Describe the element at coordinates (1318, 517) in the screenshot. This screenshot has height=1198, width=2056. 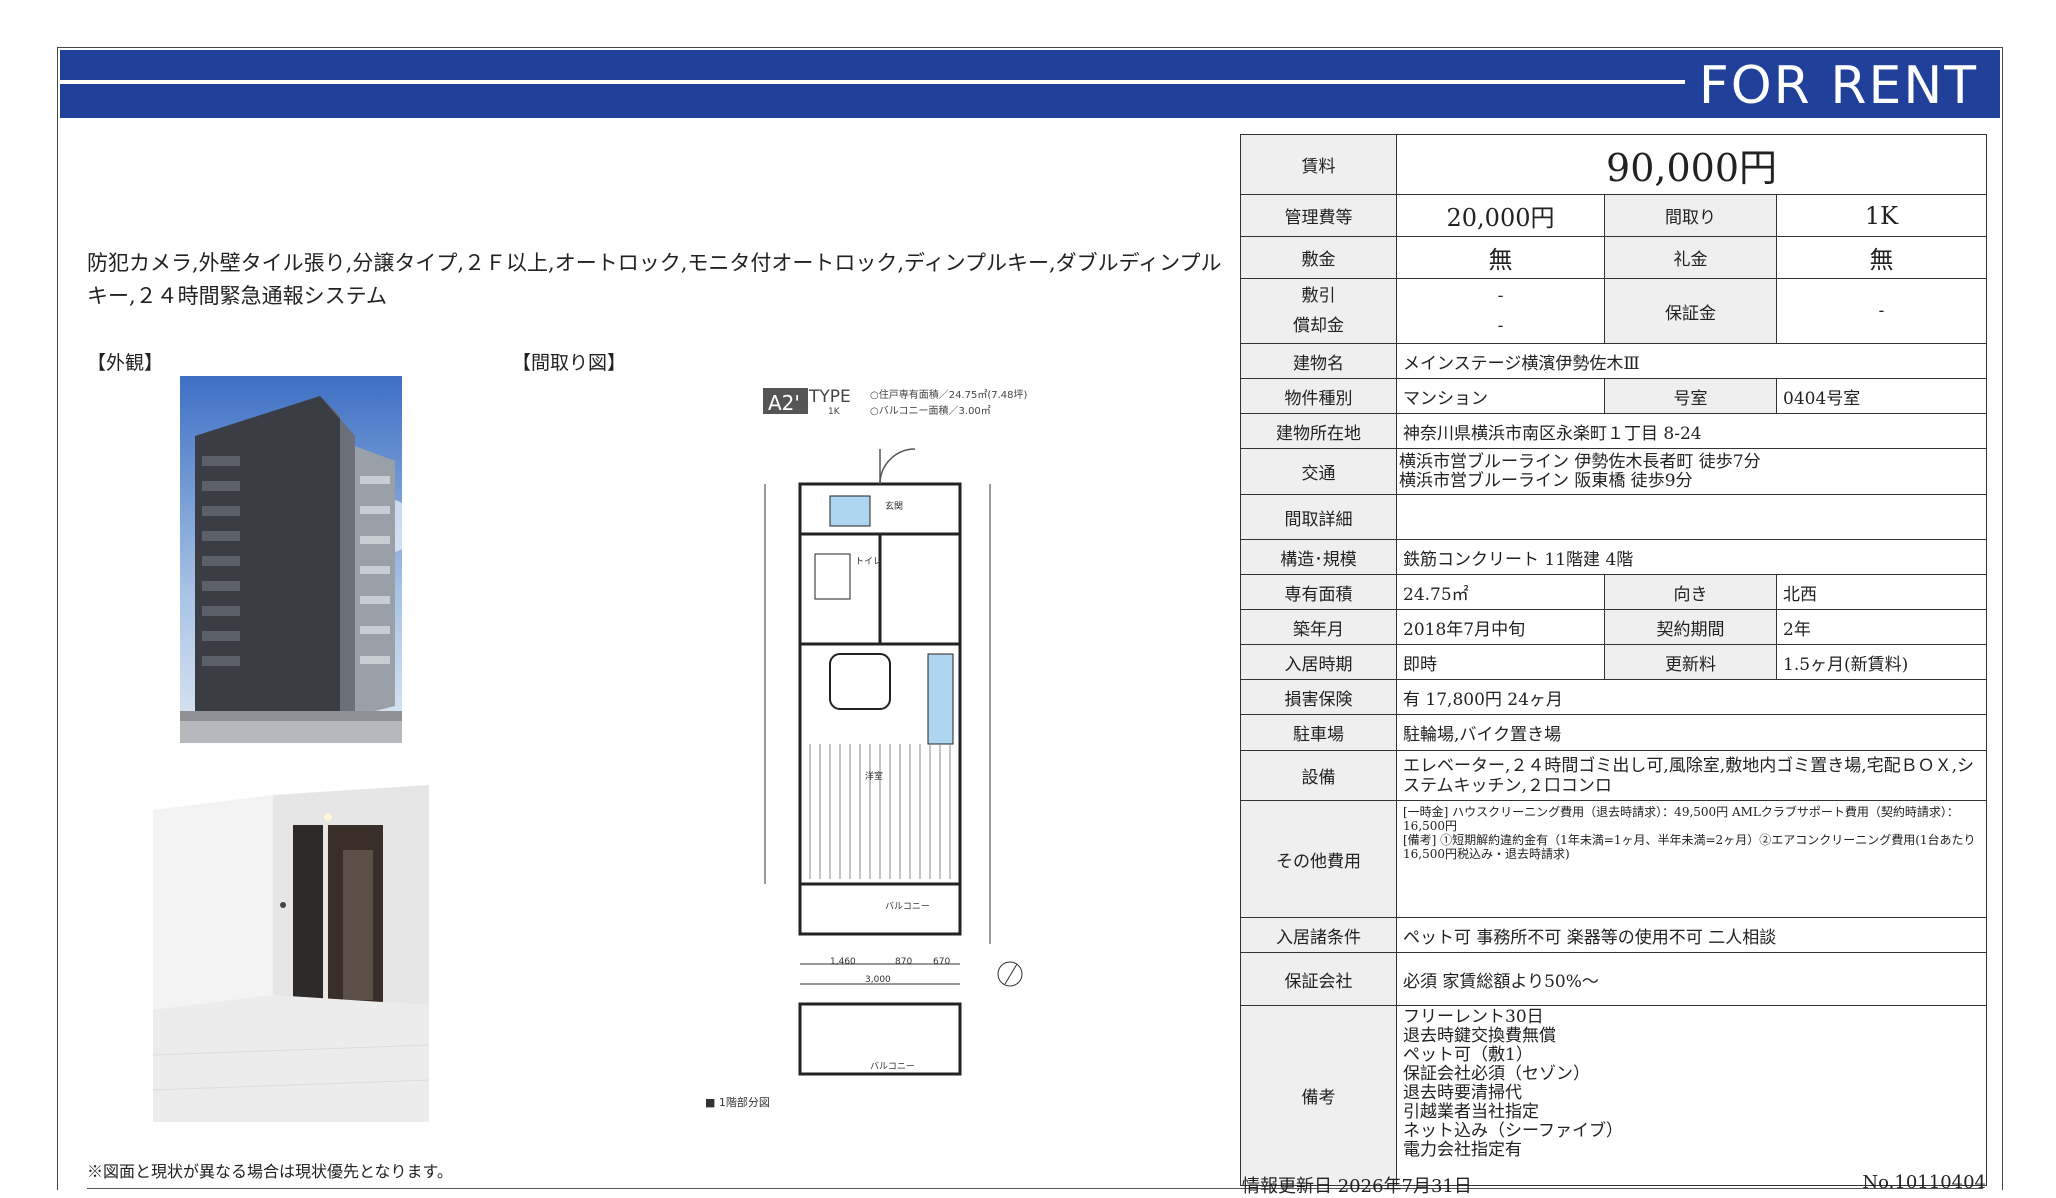
I see `layout-detail-label: 間取詳細` at that location.